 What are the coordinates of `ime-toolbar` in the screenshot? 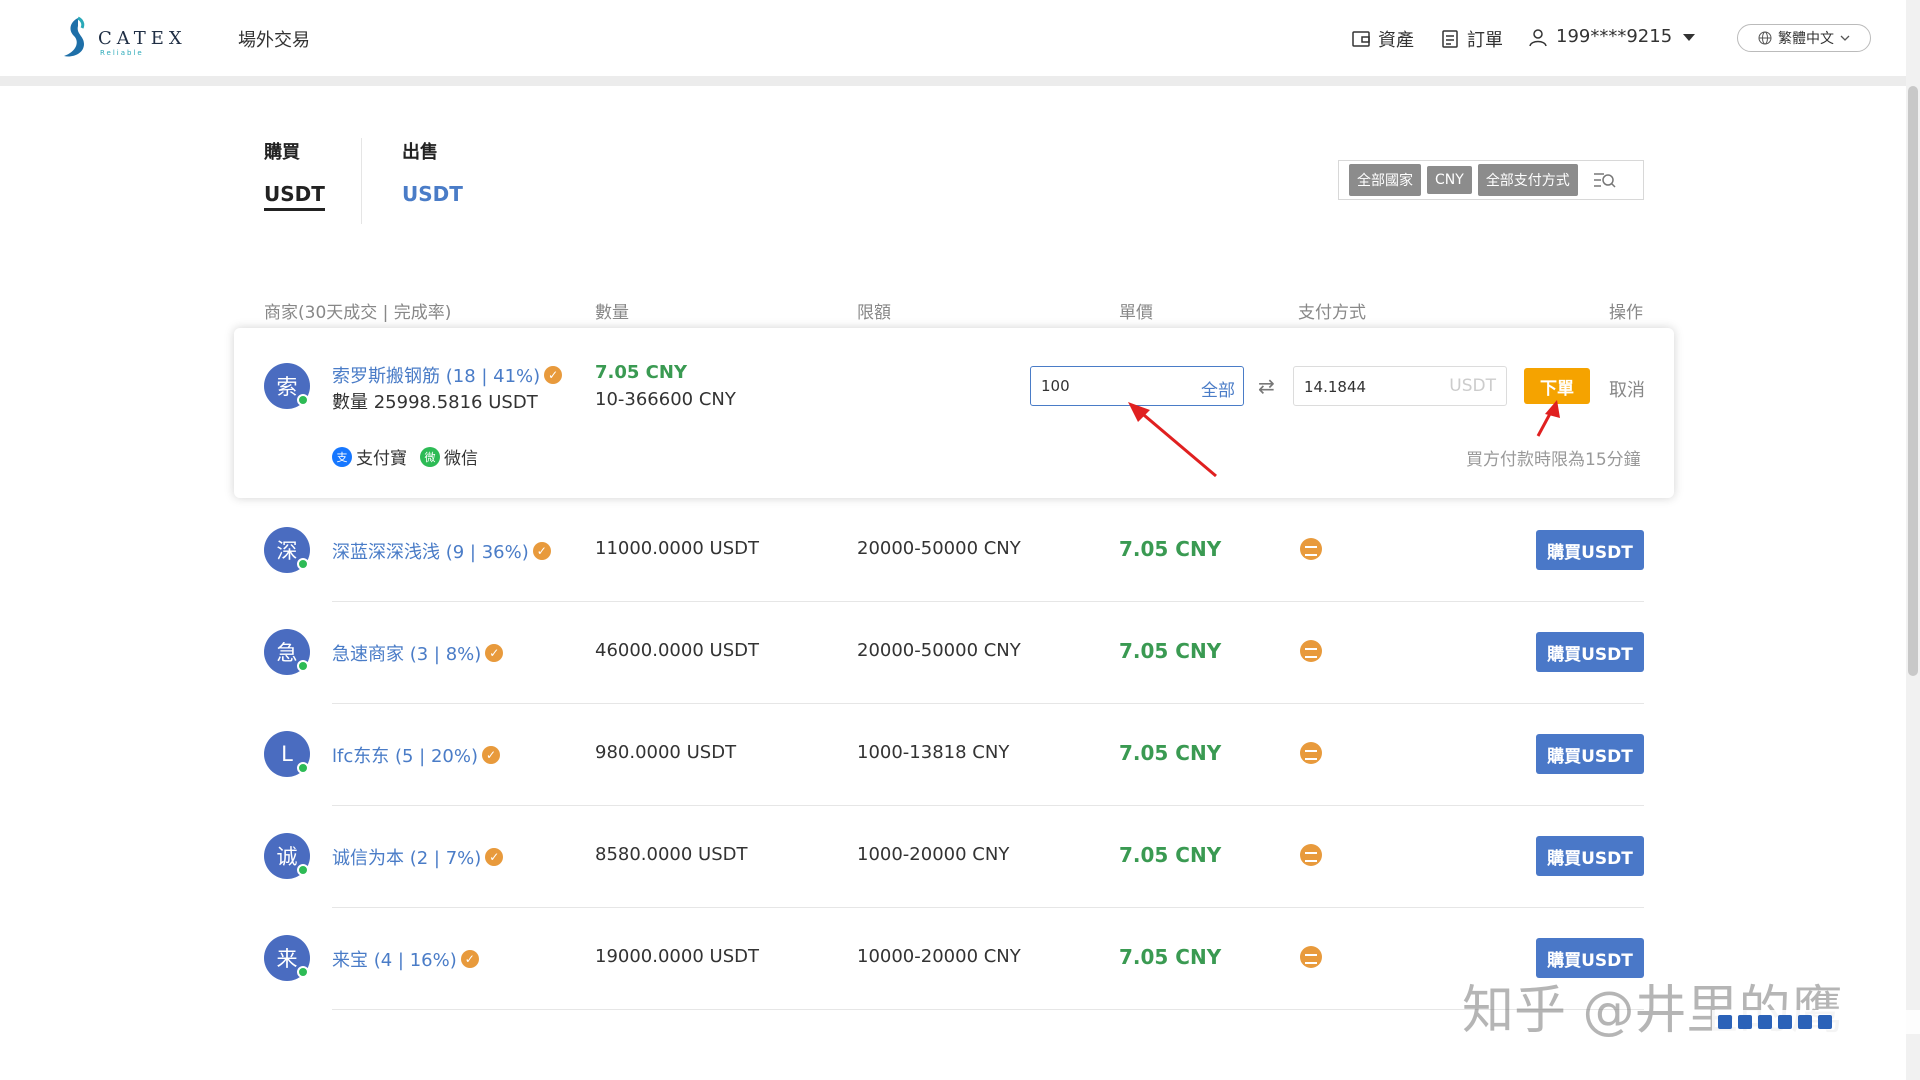 It's located at (1816, 1022).